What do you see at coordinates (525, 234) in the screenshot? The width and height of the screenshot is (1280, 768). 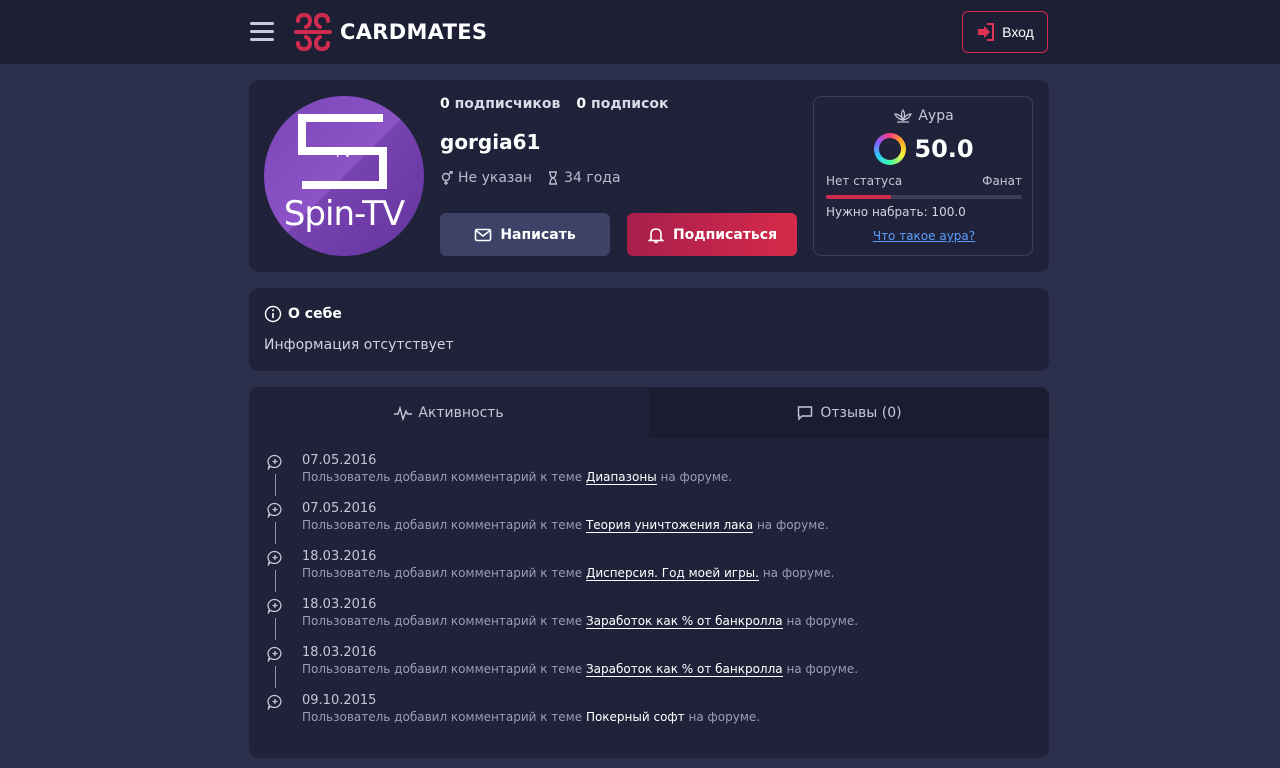 I see `write-message-button: Написать` at bounding box center [525, 234].